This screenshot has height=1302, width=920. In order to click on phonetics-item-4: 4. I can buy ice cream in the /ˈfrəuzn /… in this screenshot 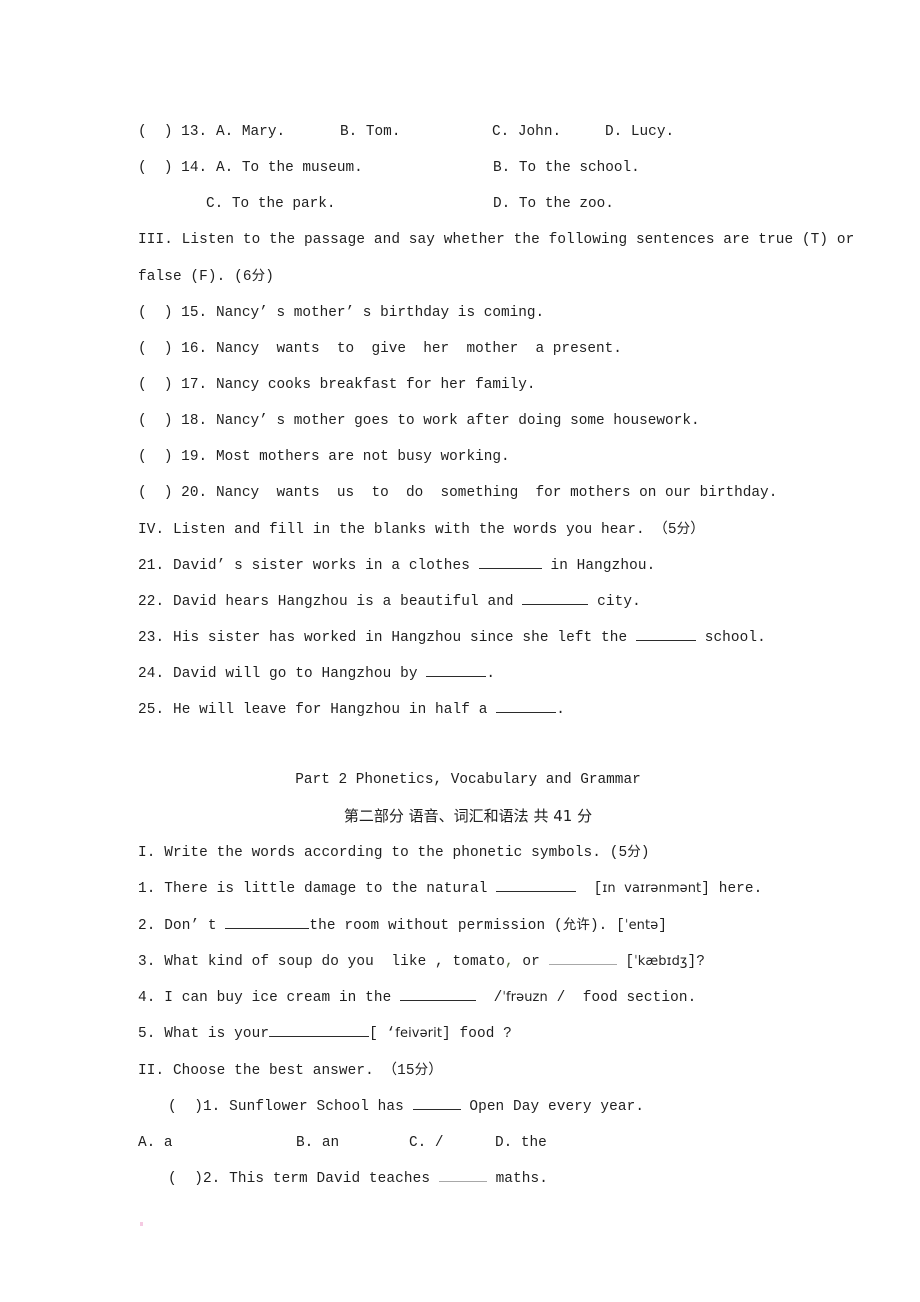, I will do `click(468, 998)`.